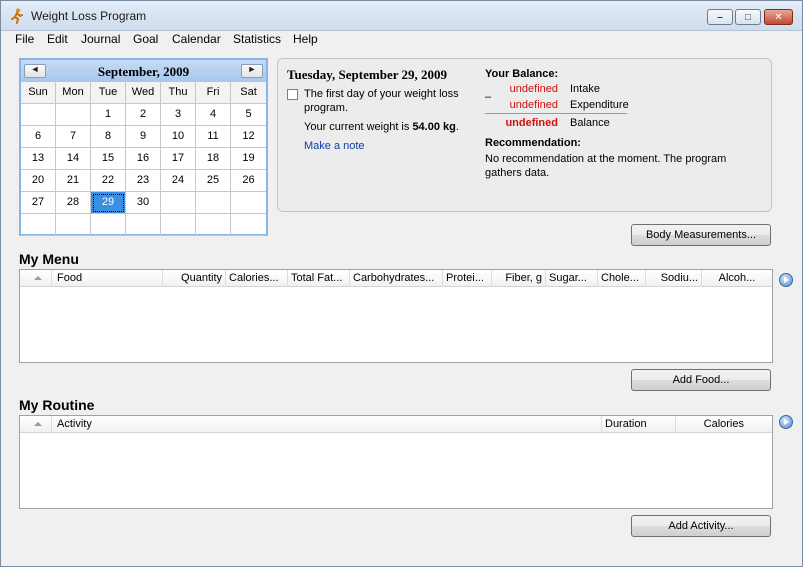 The image size is (803, 567). I want to click on col-duration: Duration, so click(639, 424).